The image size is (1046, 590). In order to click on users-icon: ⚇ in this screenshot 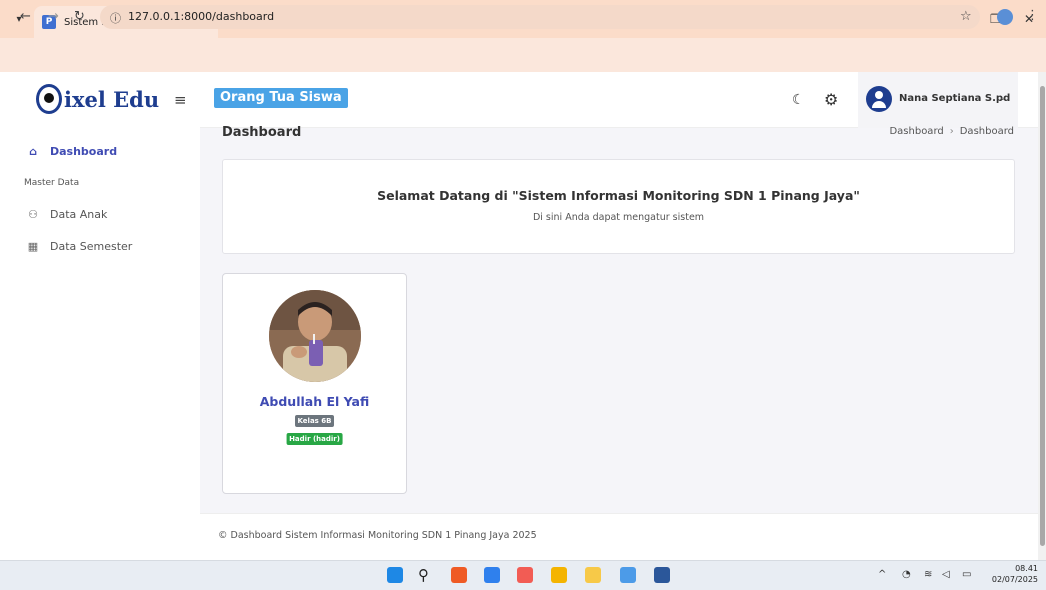, I will do `click(33, 214)`.